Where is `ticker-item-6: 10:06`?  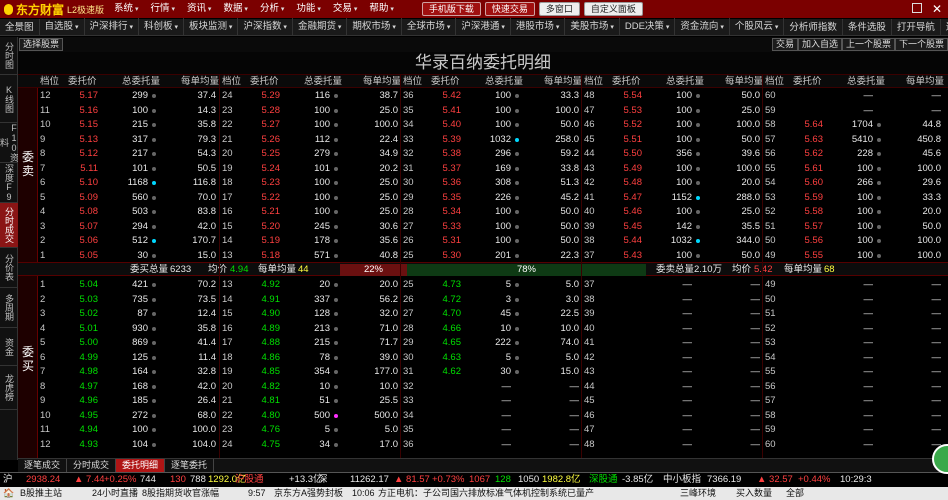
ticker-item-6: 10:06 is located at coordinates (363, 493).